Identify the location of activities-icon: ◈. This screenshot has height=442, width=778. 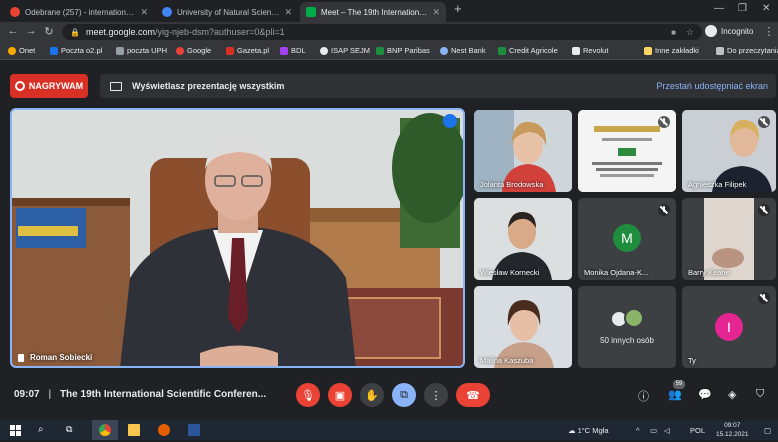
(732, 394).